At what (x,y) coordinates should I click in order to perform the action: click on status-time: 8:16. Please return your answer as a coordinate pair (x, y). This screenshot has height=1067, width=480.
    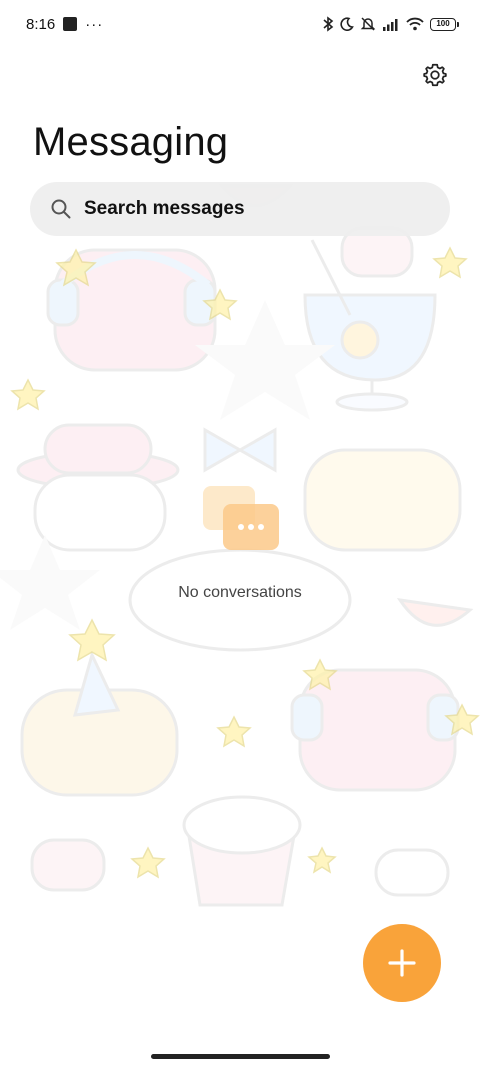
    Looking at the image, I should click on (41, 24).